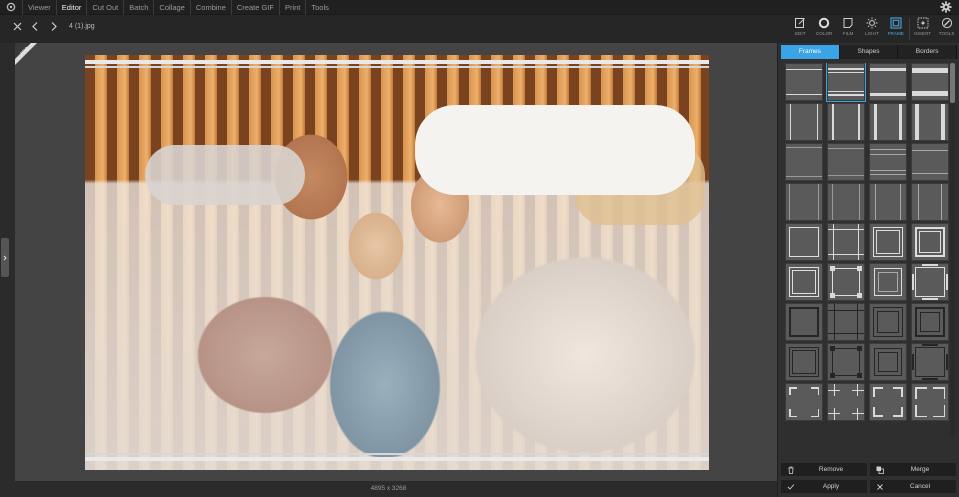 This screenshot has height=497, width=959. I want to click on frame-icon, so click(896, 23).